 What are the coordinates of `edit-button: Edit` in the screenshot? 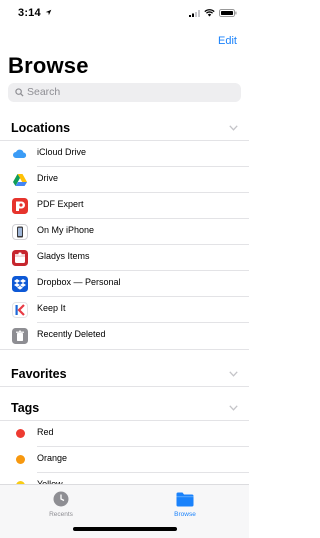 It's located at (227, 41).